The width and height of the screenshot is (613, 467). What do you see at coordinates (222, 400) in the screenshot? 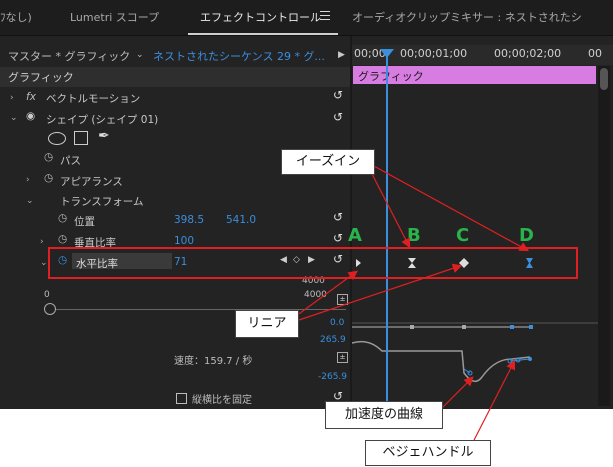
I see `lock-aspect-label: 縦横比を固定` at bounding box center [222, 400].